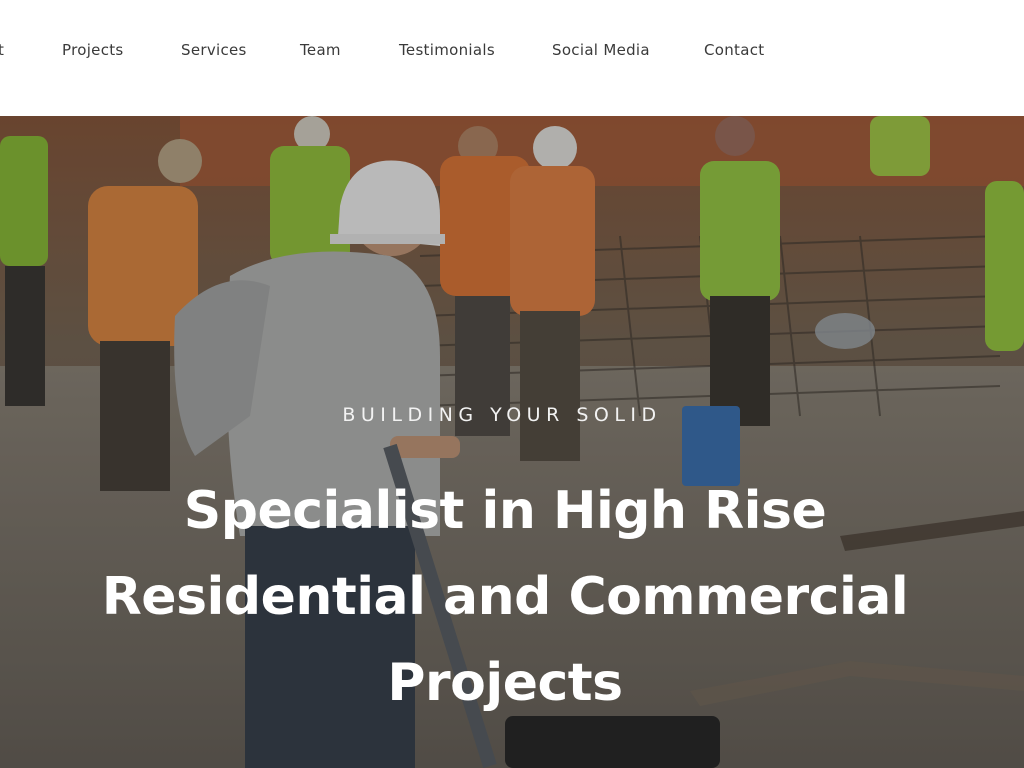  Describe the element at coordinates (2, 50) in the screenshot. I see `nav-item-partial: t` at that location.